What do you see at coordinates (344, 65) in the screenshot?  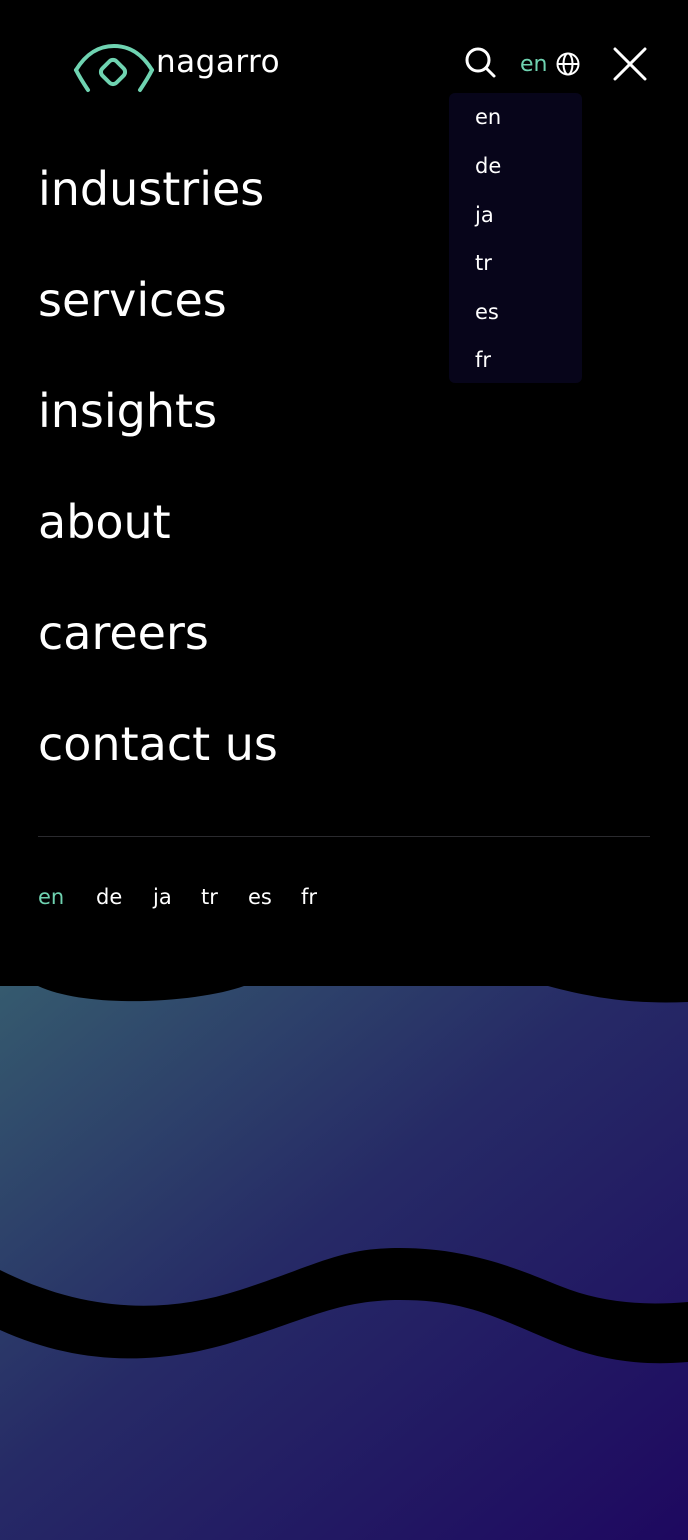 I see `header: nagarro en` at bounding box center [344, 65].